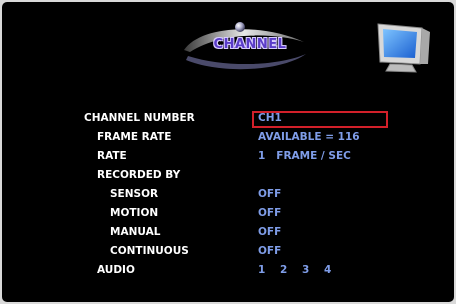  Describe the element at coordinates (269, 270) in the screenshot. I see `audio-channel-1: 1` at that location.